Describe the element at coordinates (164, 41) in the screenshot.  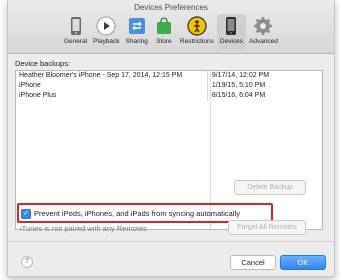
I see `tab-store-label: Store` at that location.